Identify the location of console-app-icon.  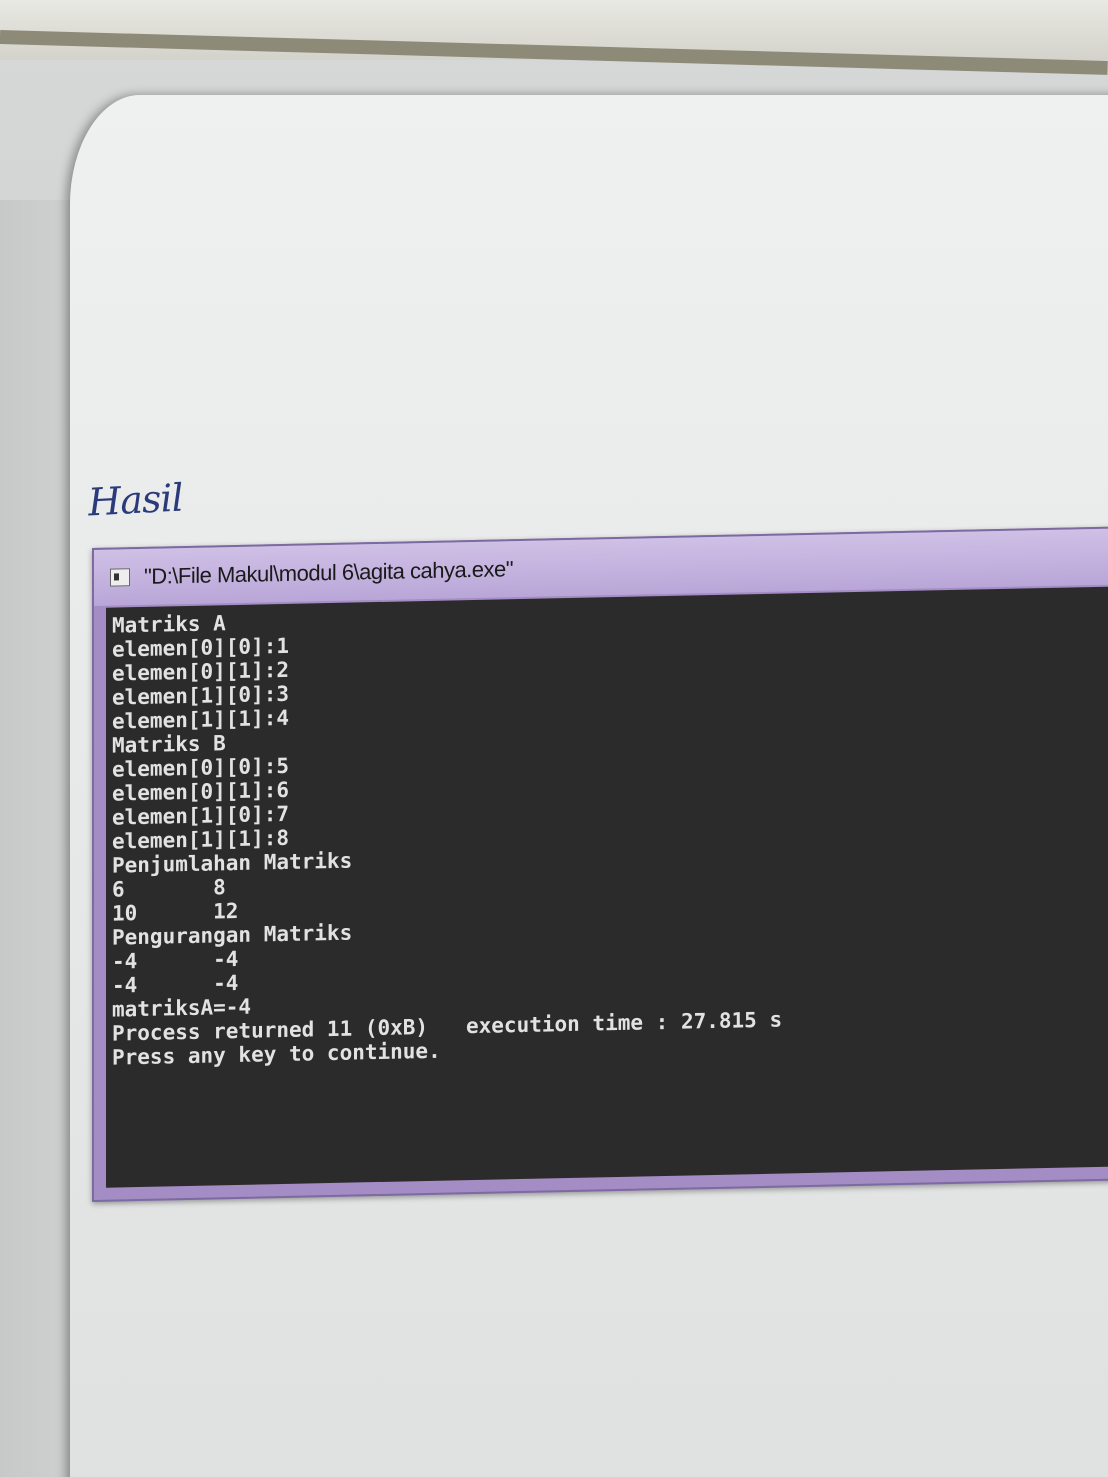
(120, 577).